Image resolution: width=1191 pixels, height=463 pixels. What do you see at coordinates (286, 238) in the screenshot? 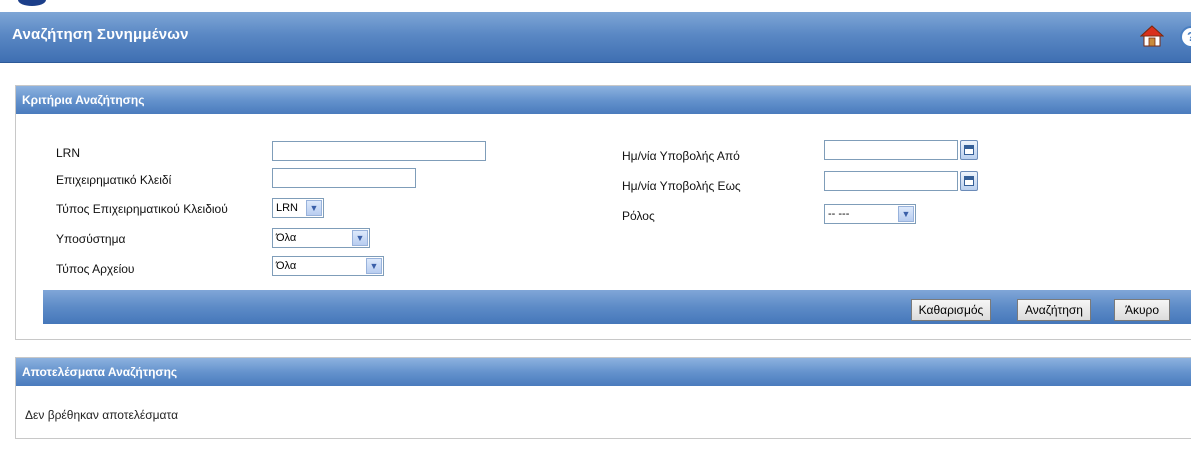
I see `subsystem-value: Όλα` at bounding box center [286, 238].